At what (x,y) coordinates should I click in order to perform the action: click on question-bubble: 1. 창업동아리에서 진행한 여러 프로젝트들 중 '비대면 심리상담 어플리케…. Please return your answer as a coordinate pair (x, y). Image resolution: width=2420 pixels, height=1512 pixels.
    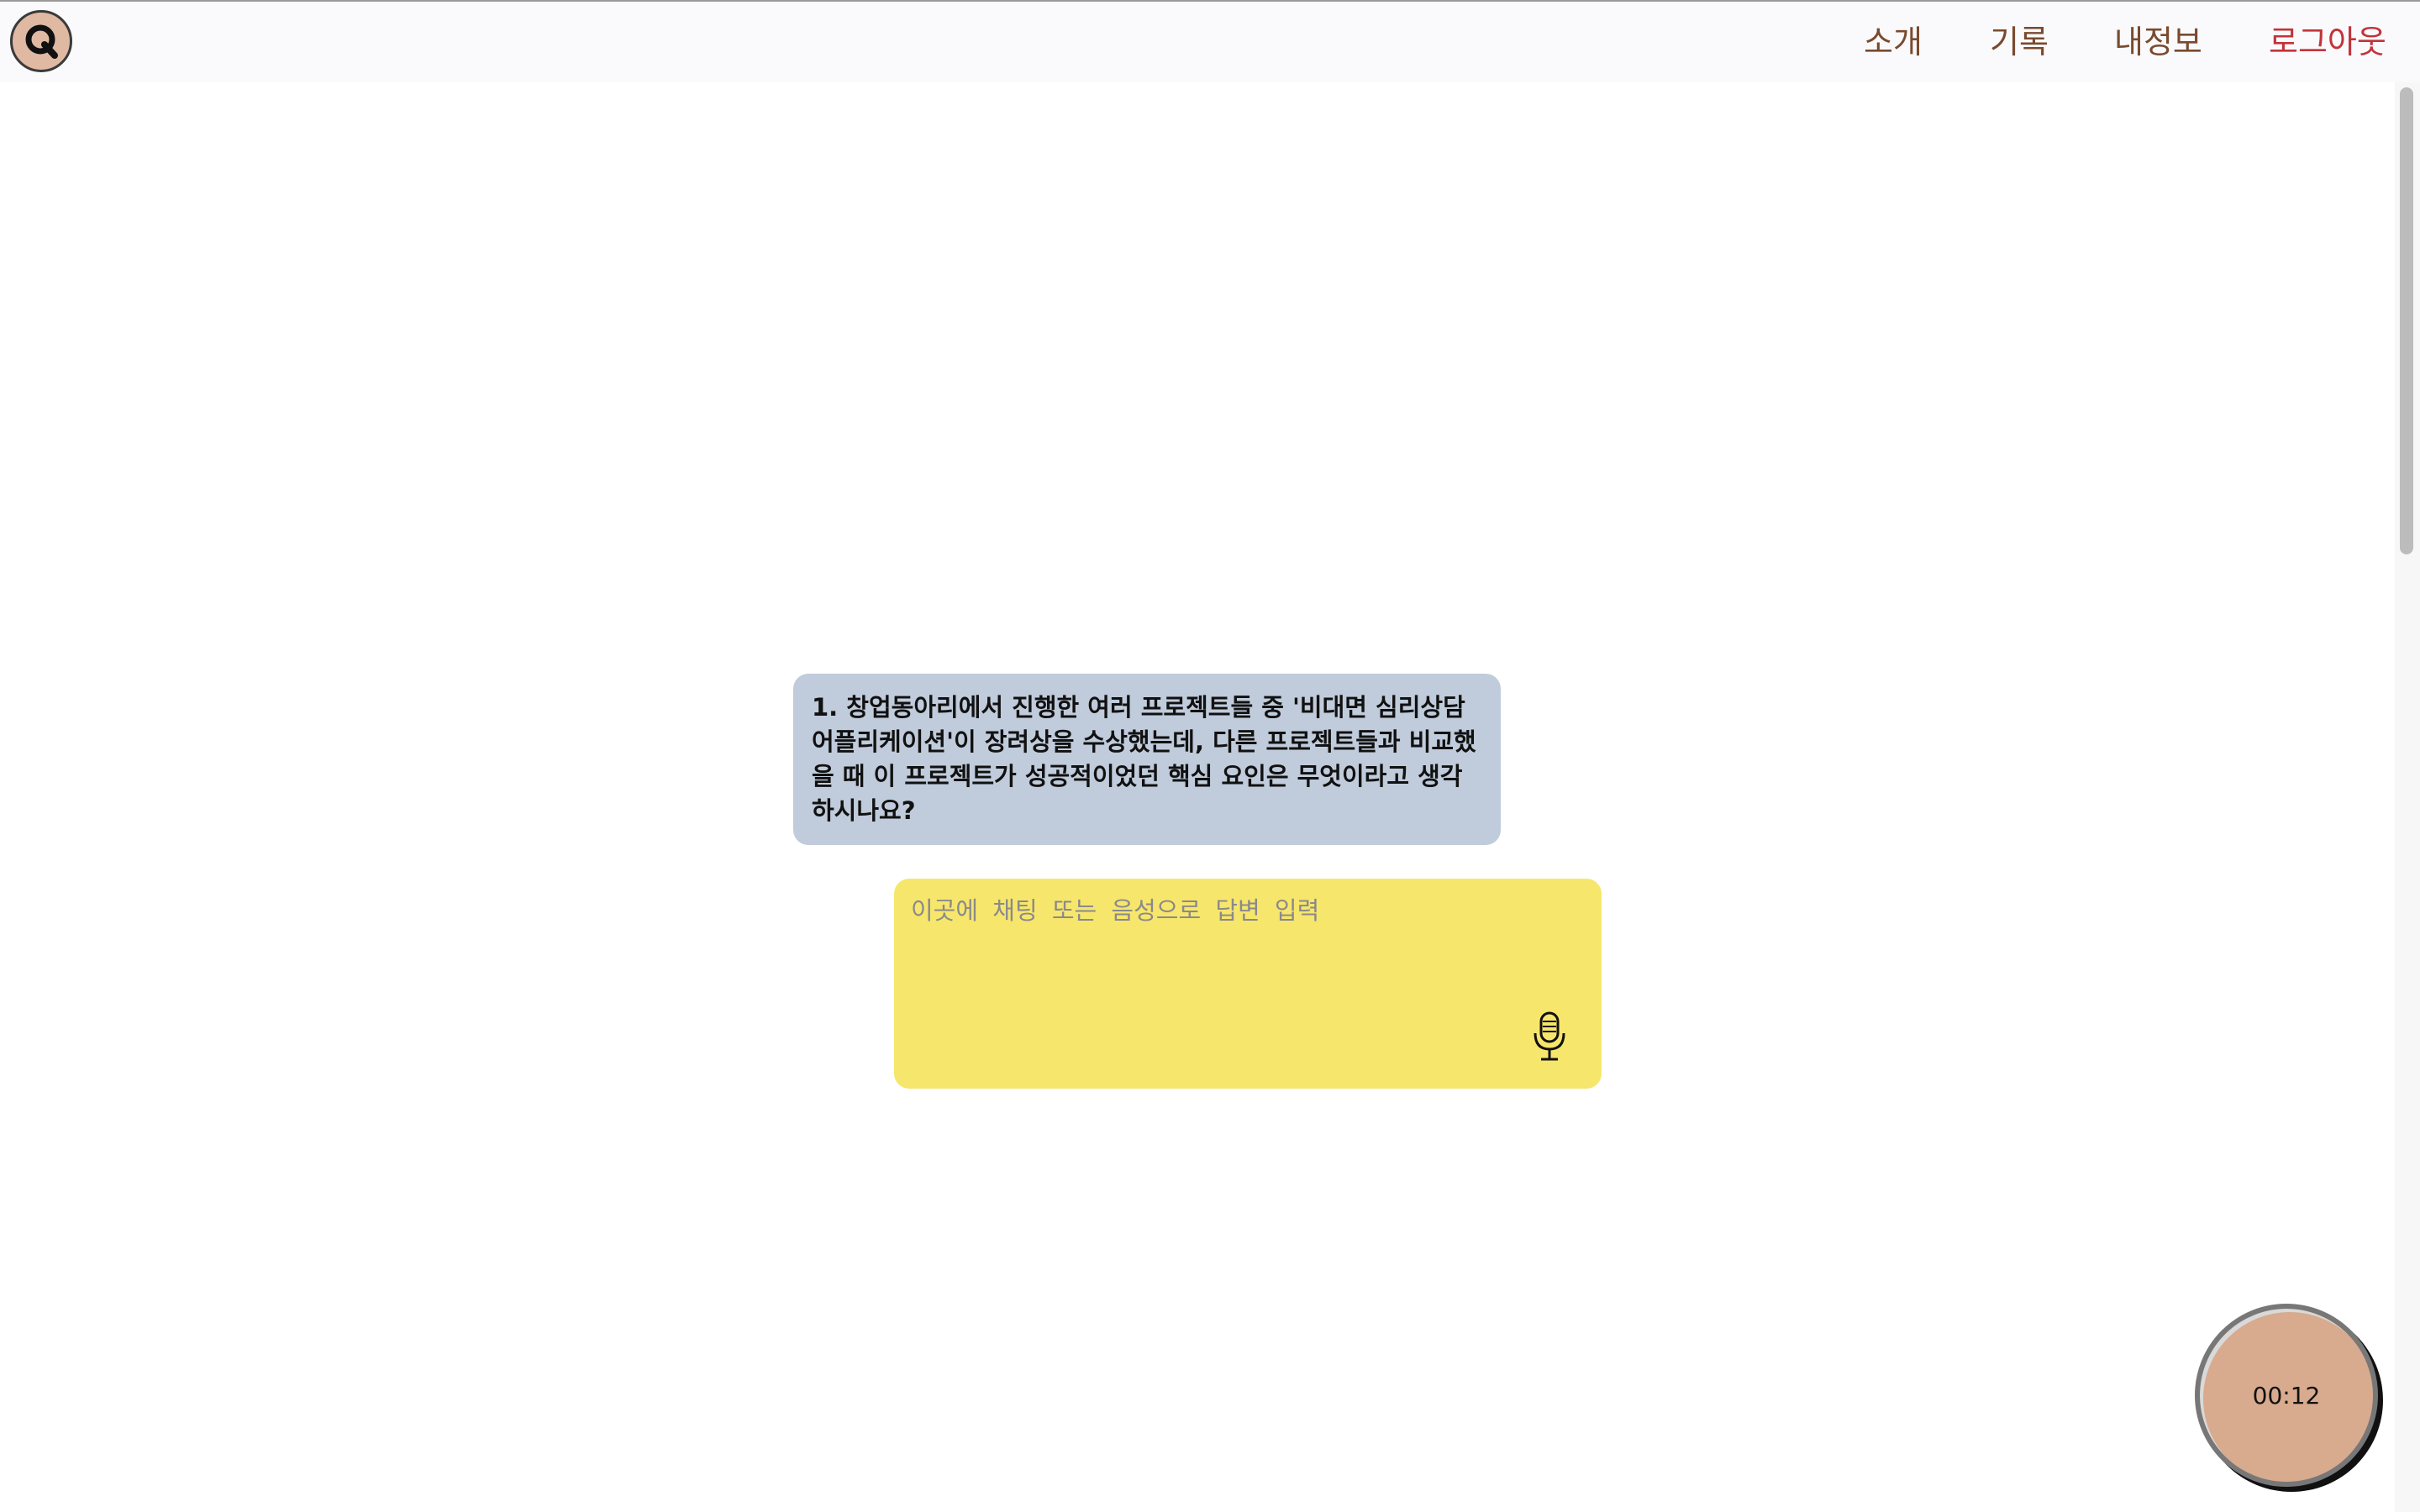
    Looking at the image, I should click on (1147, 759).